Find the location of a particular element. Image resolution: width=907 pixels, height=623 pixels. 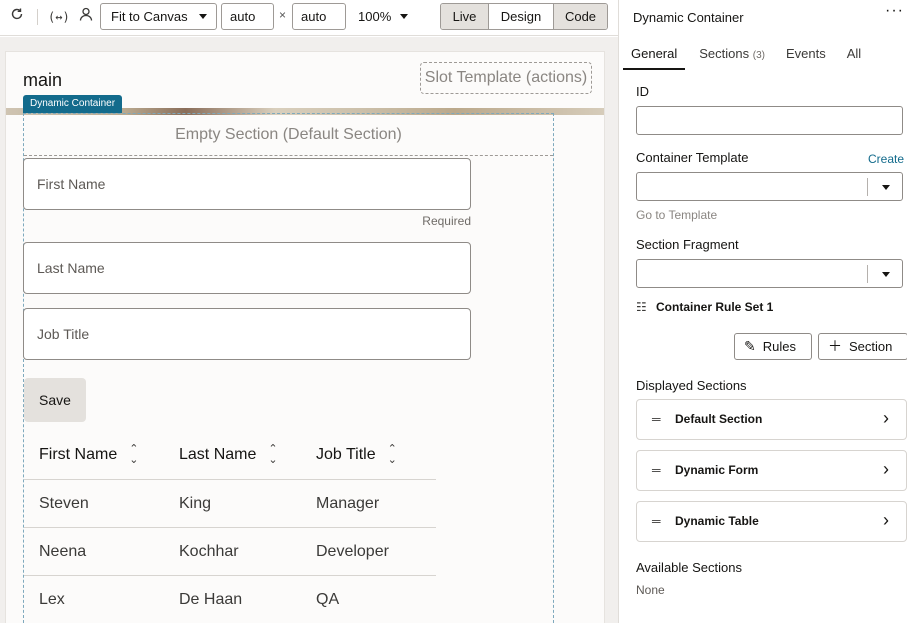

container-rule-set: ☷ Container Rule Set 1 is located at coordinates (704, 307).